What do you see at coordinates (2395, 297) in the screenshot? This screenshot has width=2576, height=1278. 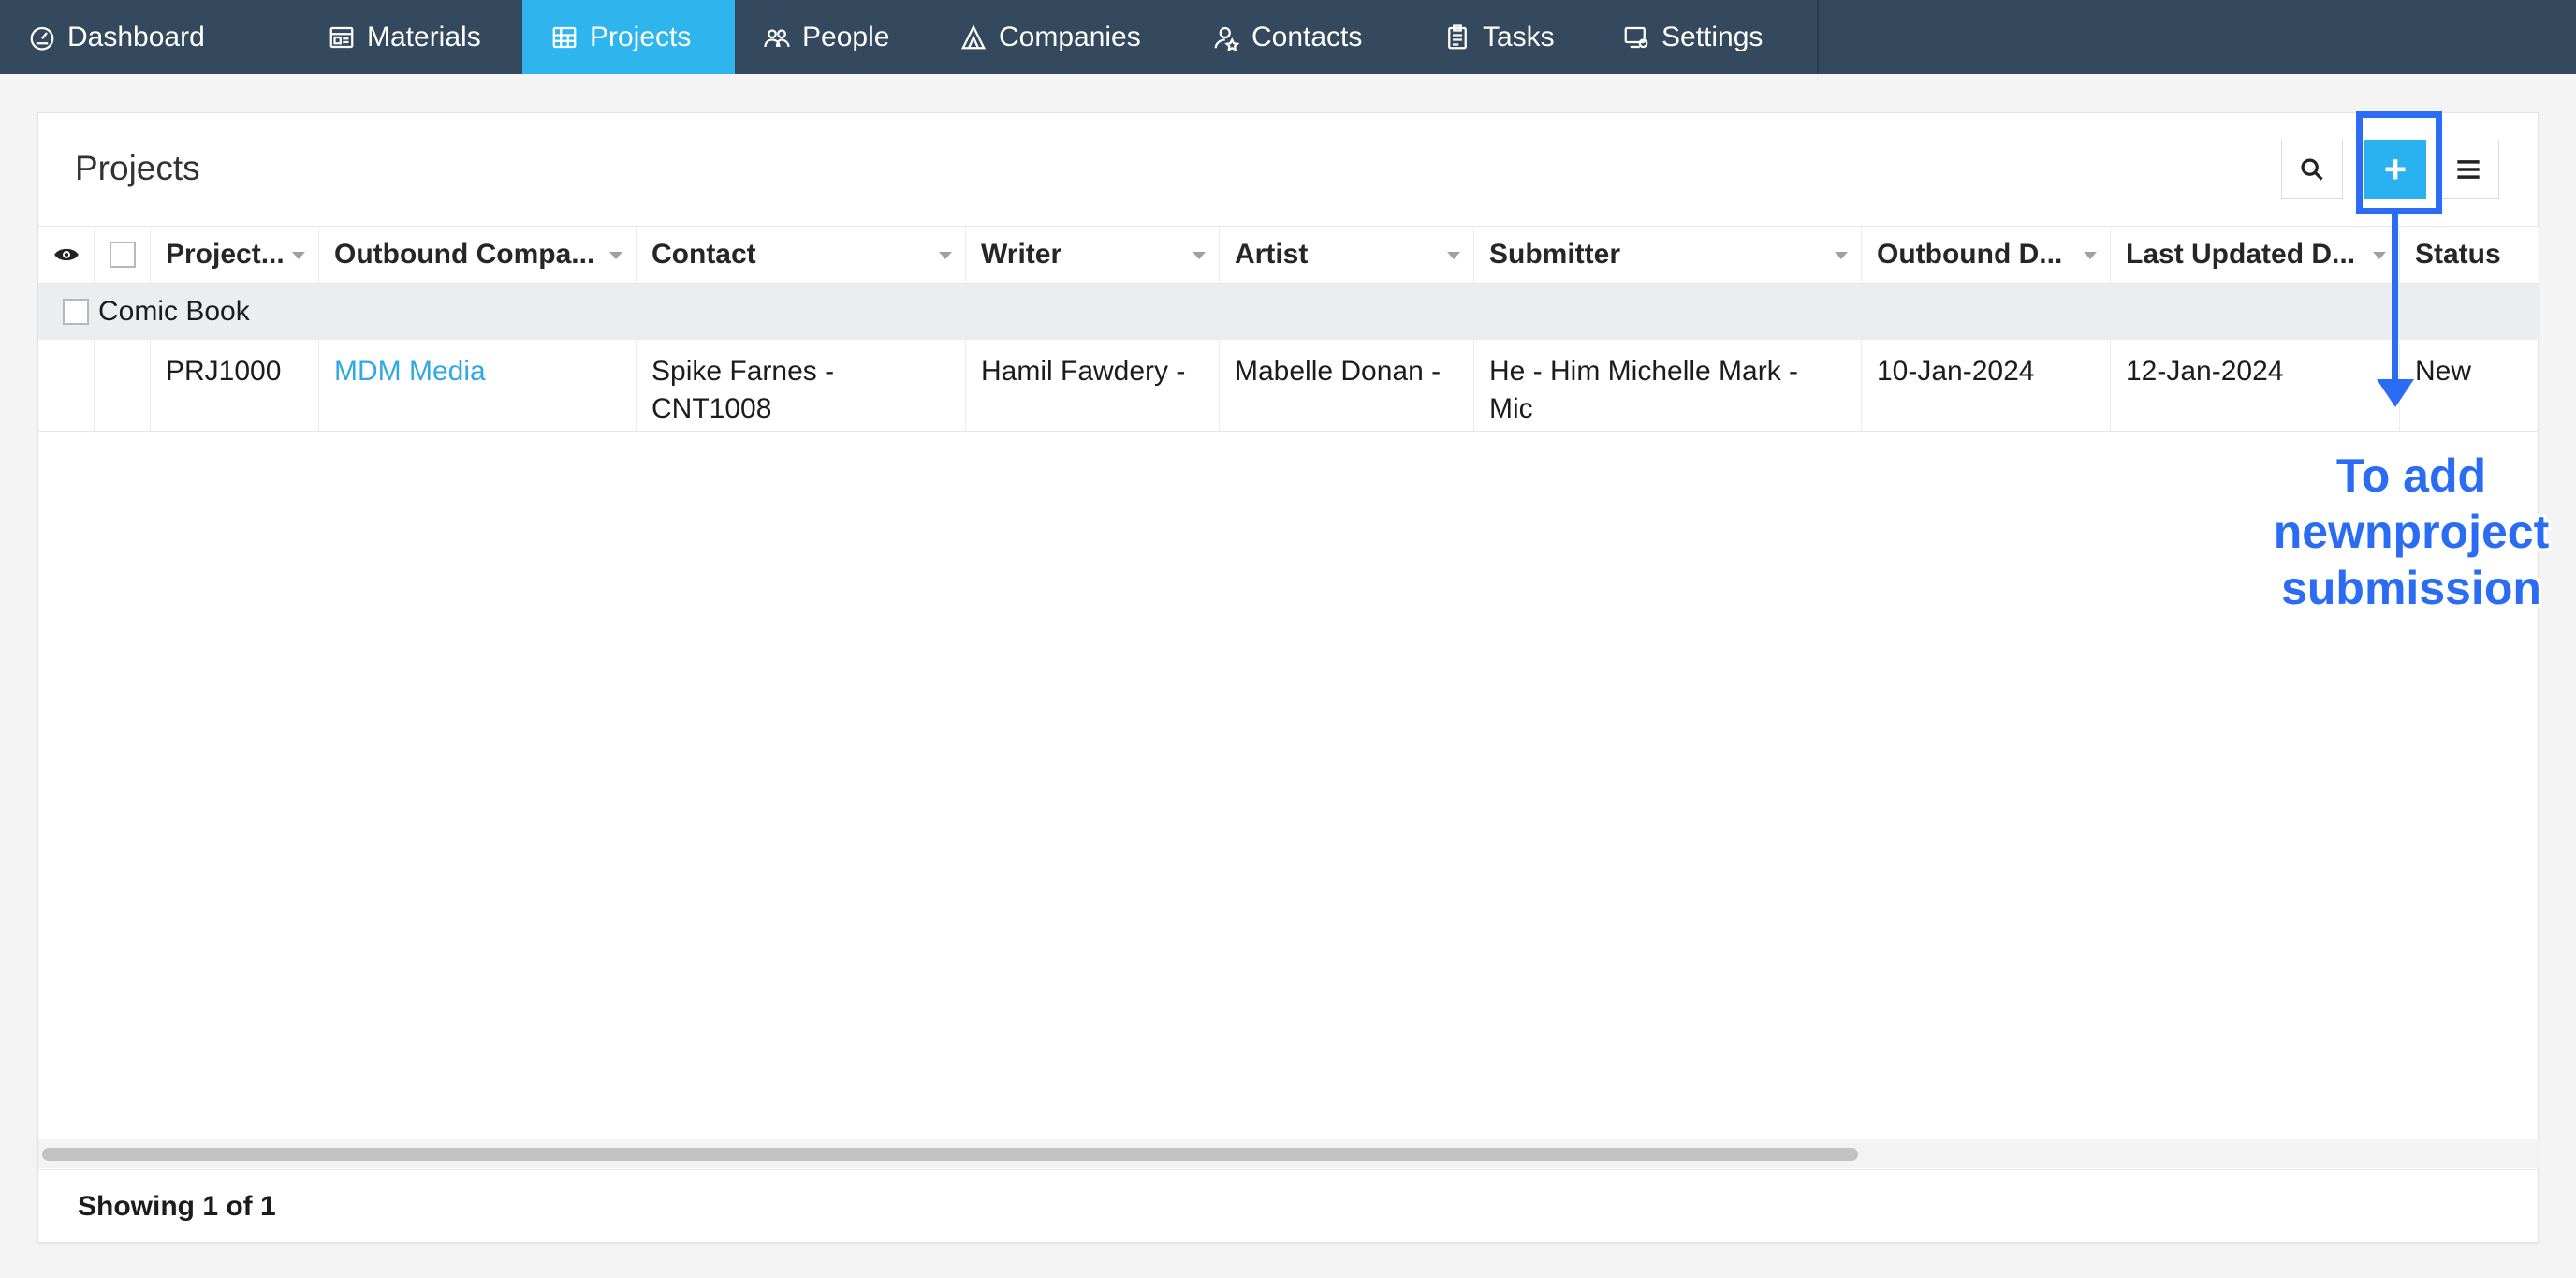 I see `annotation-arrow-line` at bounding box center [2395, 297].